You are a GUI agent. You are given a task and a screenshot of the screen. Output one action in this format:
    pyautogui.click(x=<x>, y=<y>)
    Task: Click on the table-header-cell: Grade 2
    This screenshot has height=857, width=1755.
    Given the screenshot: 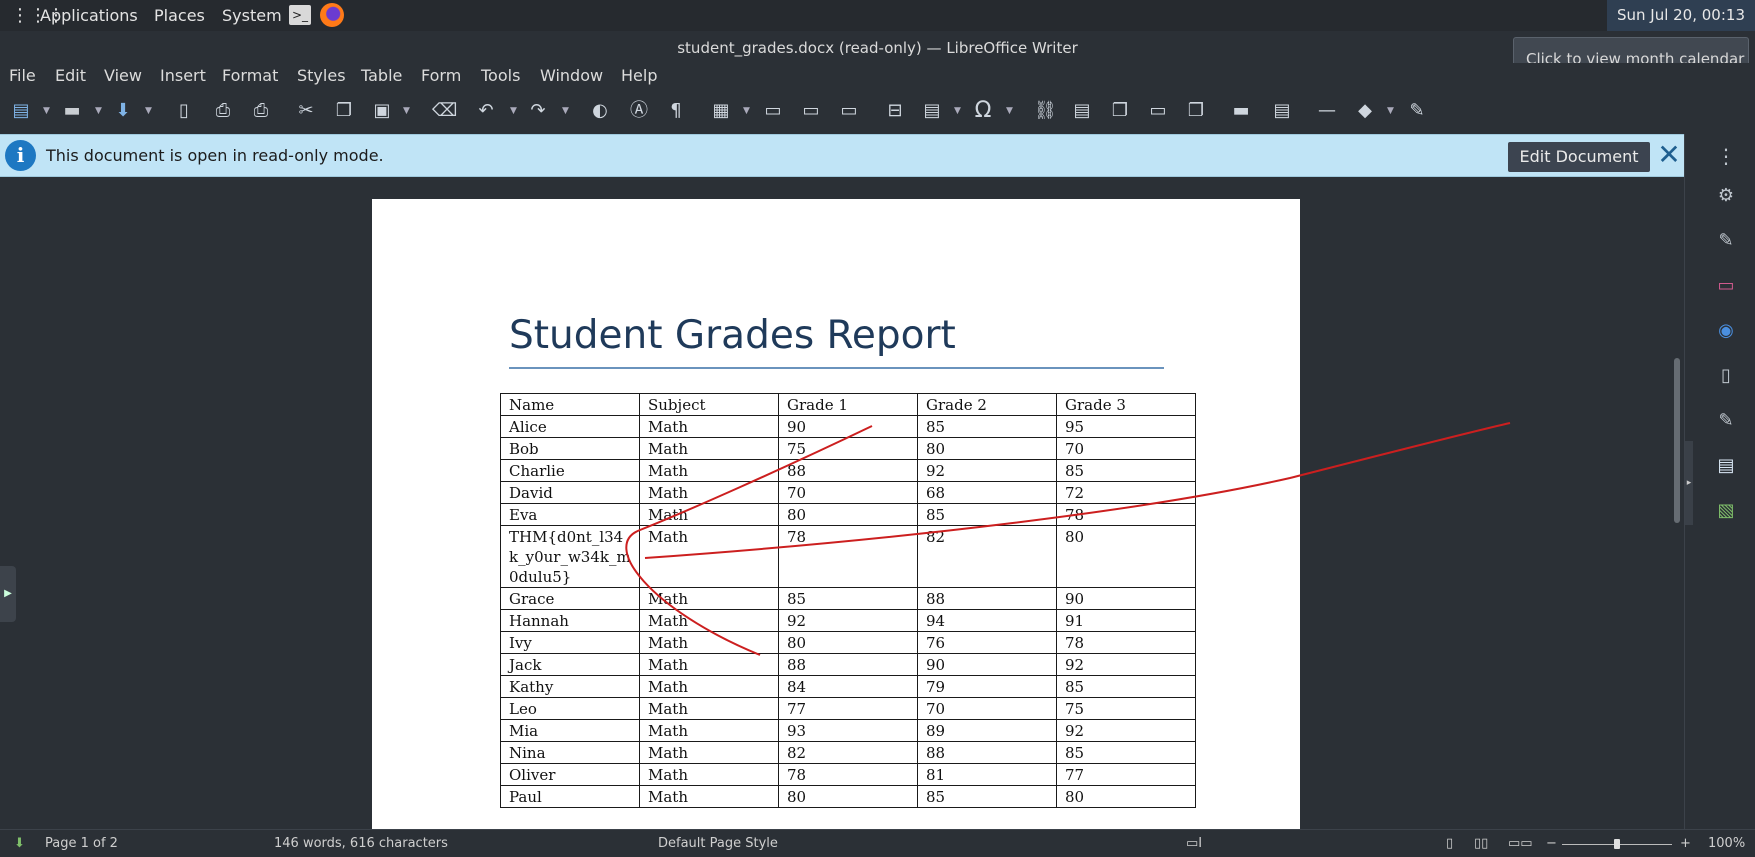 What is the action you would take?
    pyautogui.click(x=987, y=404)
    